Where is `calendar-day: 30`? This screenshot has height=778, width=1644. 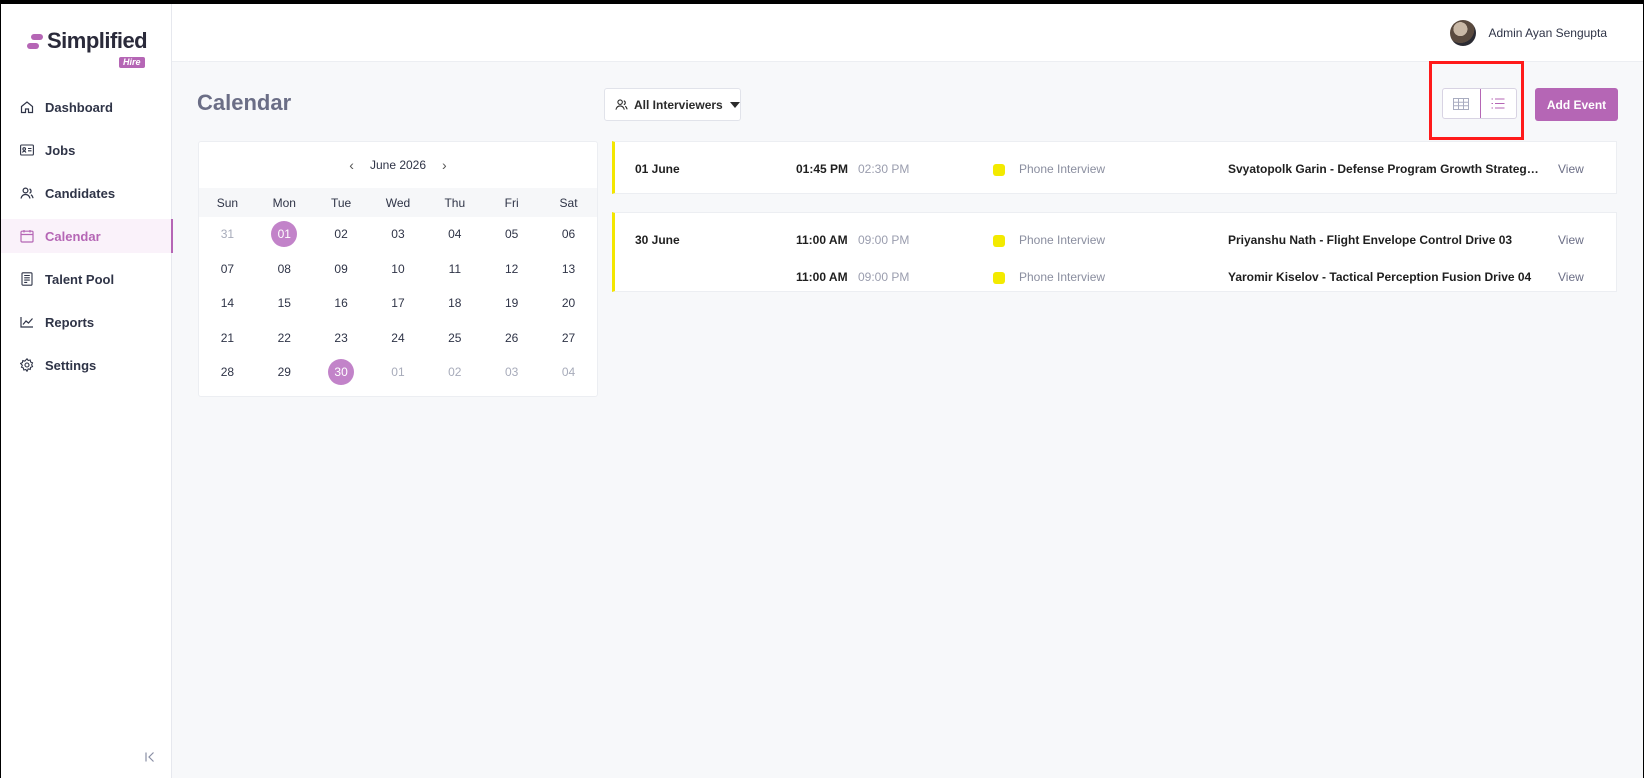 calendar-day: 30 is located at coordinates (341, 372).